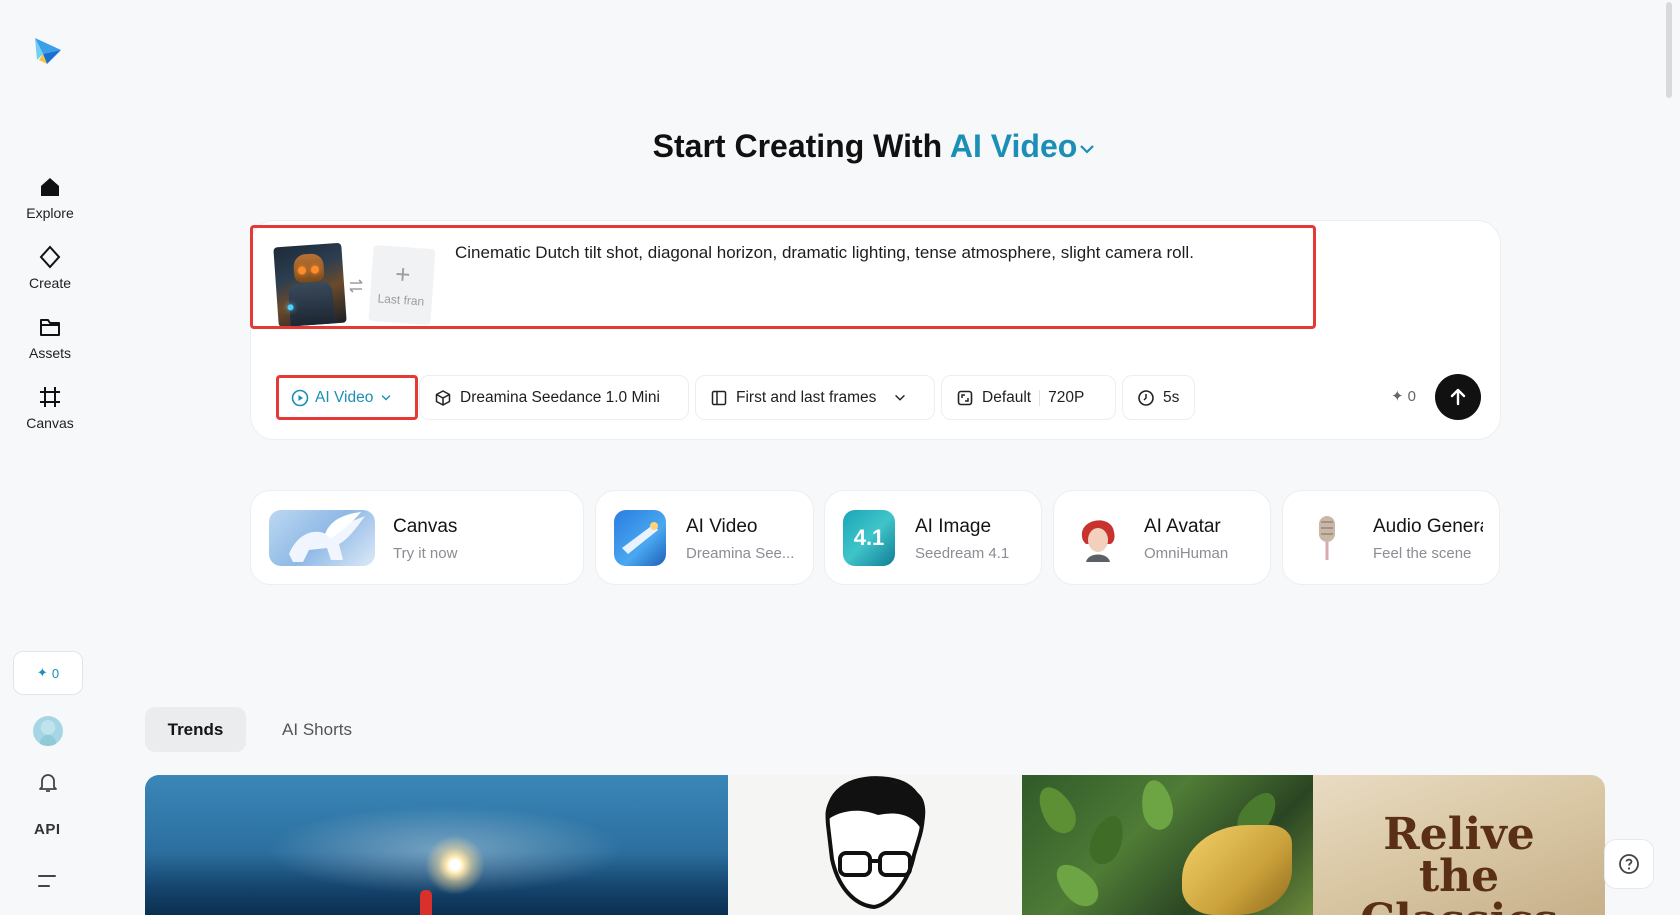 This screenshot has height=915, width=1680. Describe the element at coordinates (875, 845) in the screenshot. I see `gallery-item-sketch-portrait` at that location.